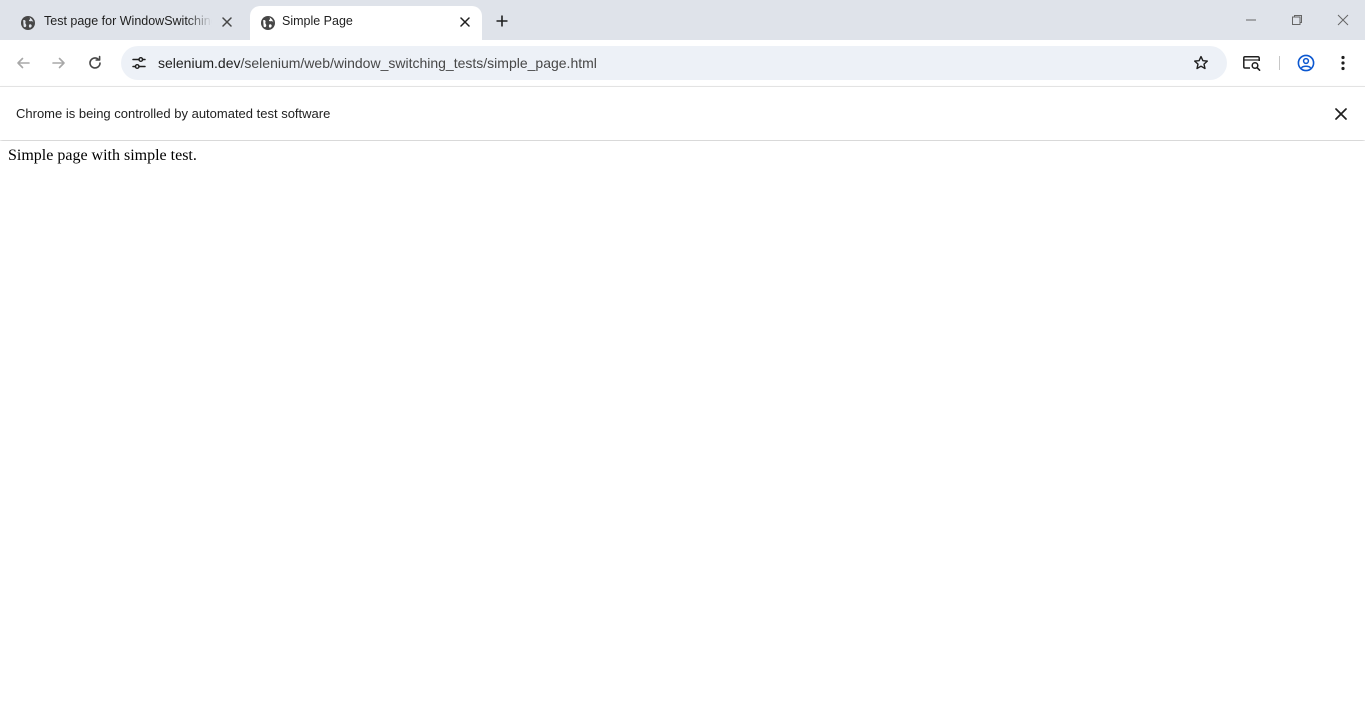 The width and height of the screenshot is (1365, 719). I want to click on arrow-forward-icon, so click(59, 63).